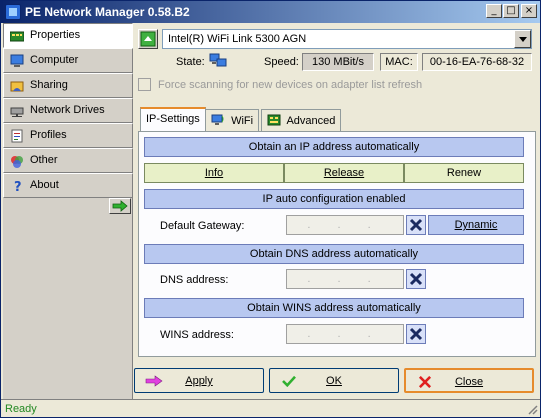  What do you see at coordinates (107, 12) in the screenshot?
I see `window-title: PE Network Manager 0.58.B2` at bounding box center [107, 12].